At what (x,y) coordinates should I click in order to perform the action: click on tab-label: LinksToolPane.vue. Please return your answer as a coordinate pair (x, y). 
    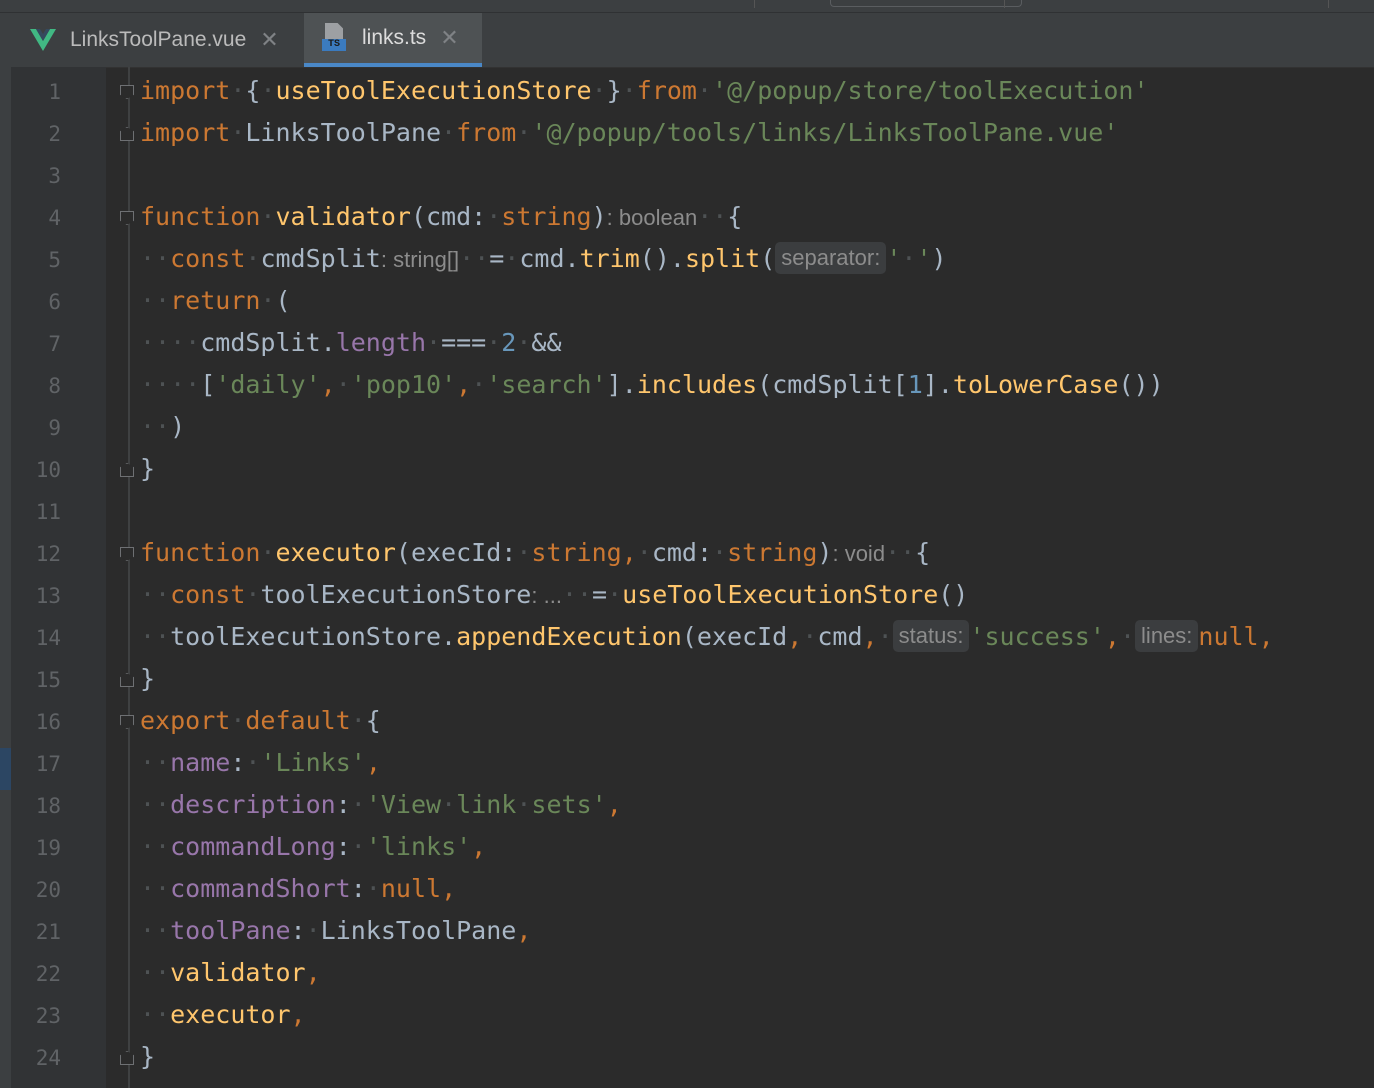
    Looking at the image, I should click on (158, 39).